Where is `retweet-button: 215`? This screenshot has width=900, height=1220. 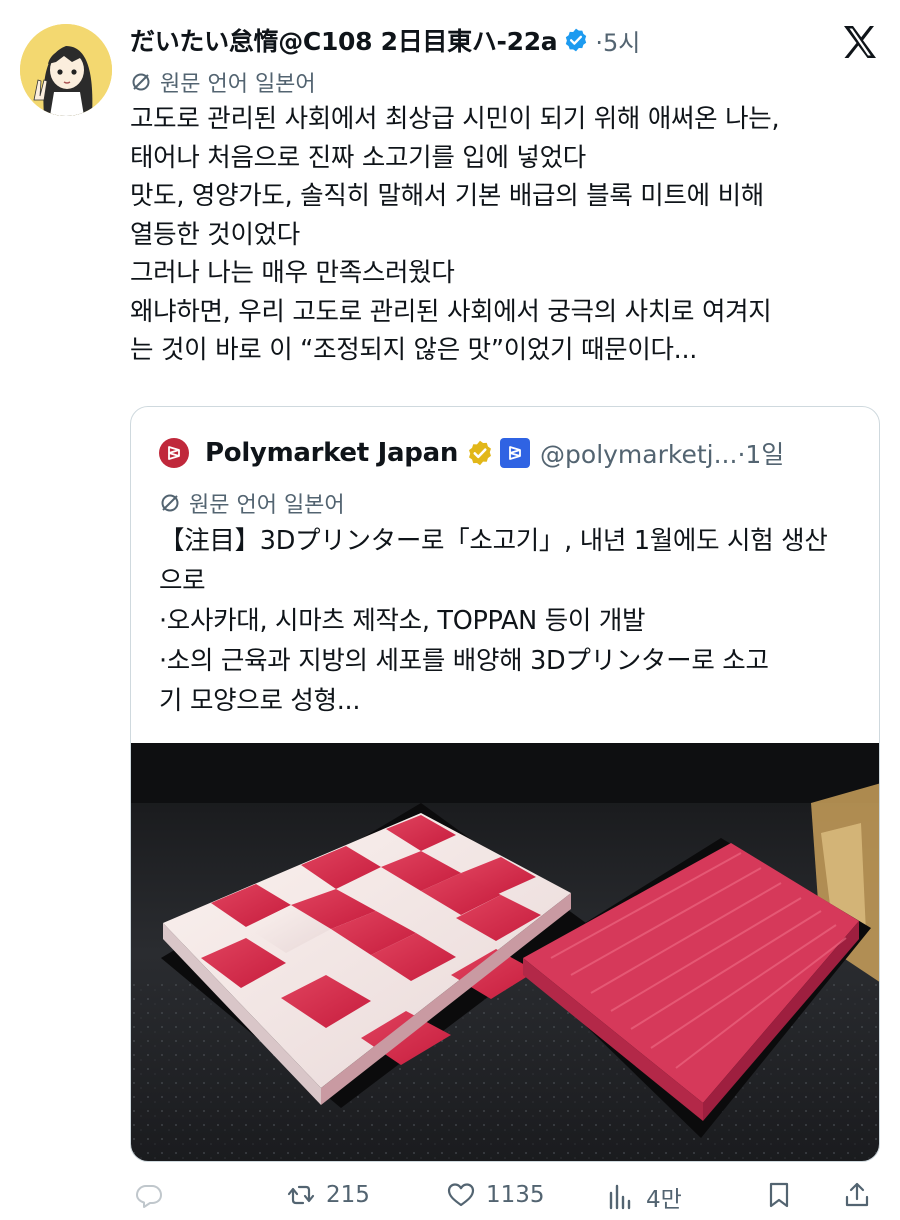 retweet-button: 215 is located at coordinates (328, 1195).